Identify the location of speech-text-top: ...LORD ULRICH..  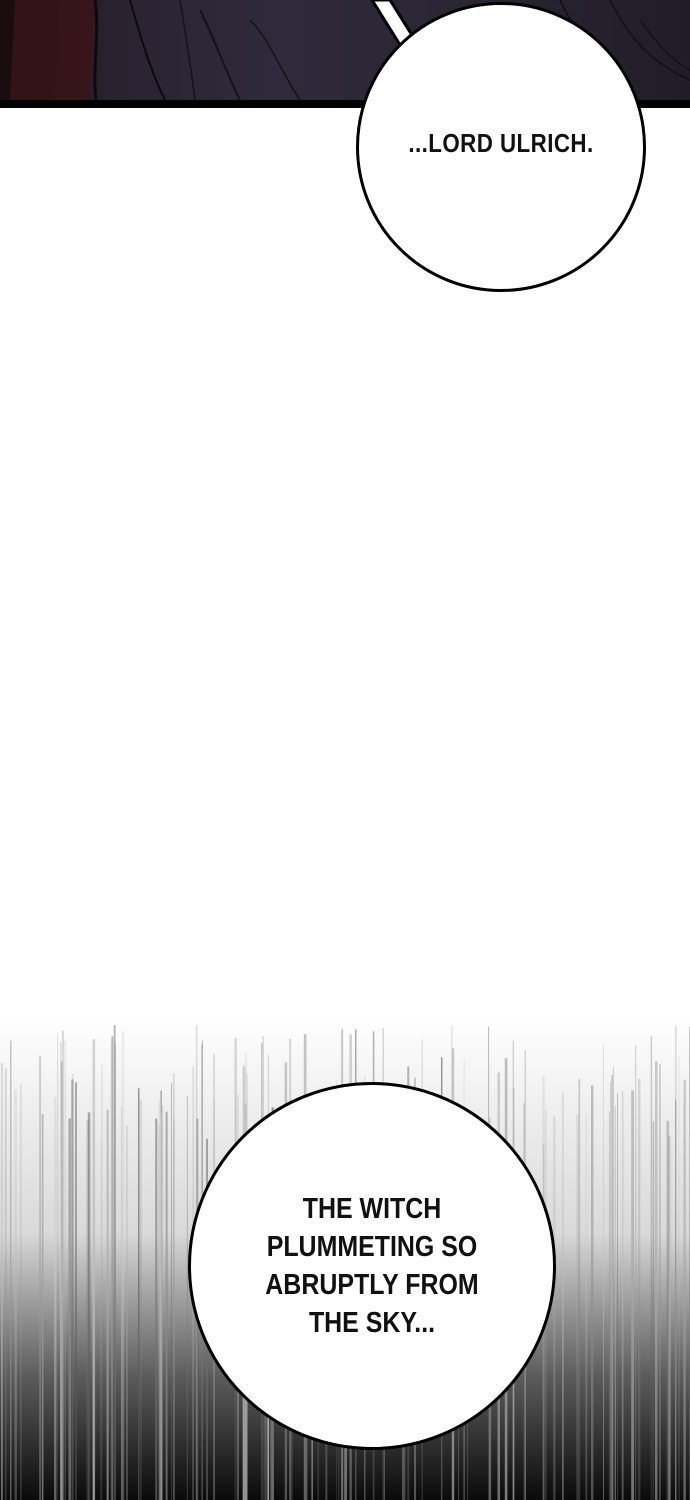
(501, 143).